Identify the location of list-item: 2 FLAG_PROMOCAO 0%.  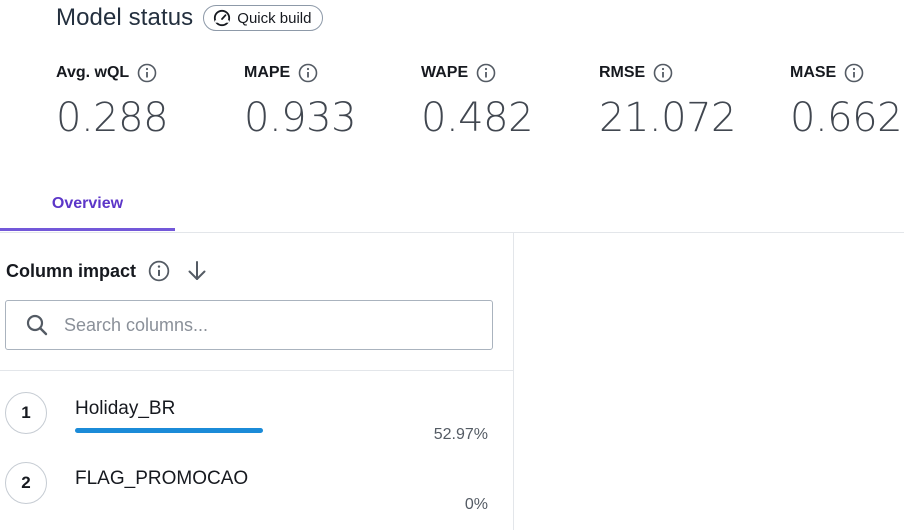
(256, 496).